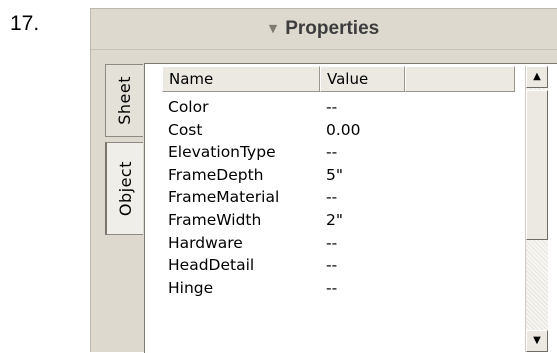  I want to click on arrow-up-icon: ▲, so click(537, 77).